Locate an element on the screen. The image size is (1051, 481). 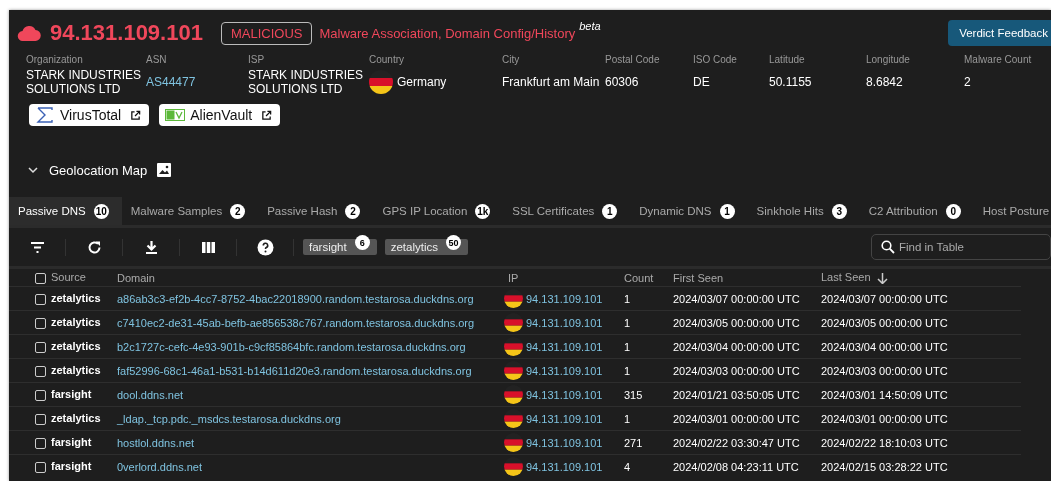
tab: Malware Samples 2 is located at coordinates (190, 211).